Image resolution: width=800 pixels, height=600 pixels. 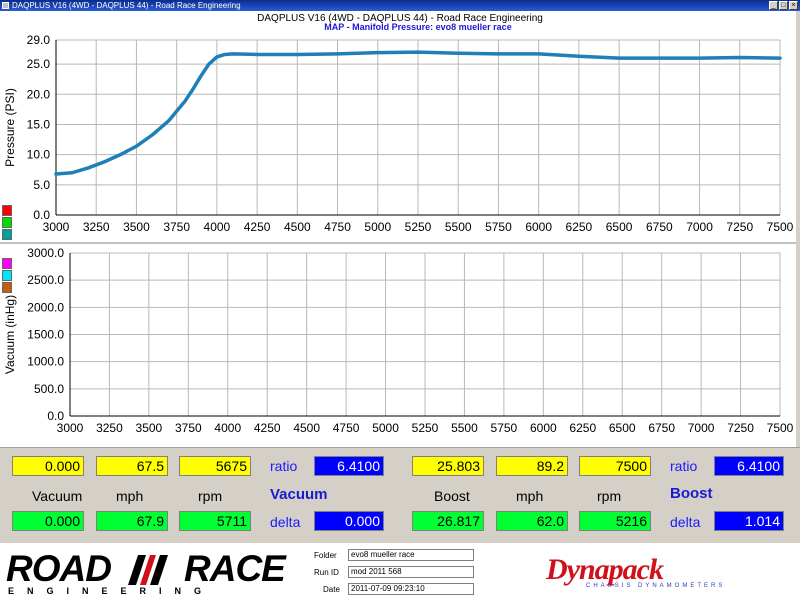 What do you see at coordinates (7, 275) in the screenshot?
I see `legend-chip-cyan` at bounding box center [7, 275].